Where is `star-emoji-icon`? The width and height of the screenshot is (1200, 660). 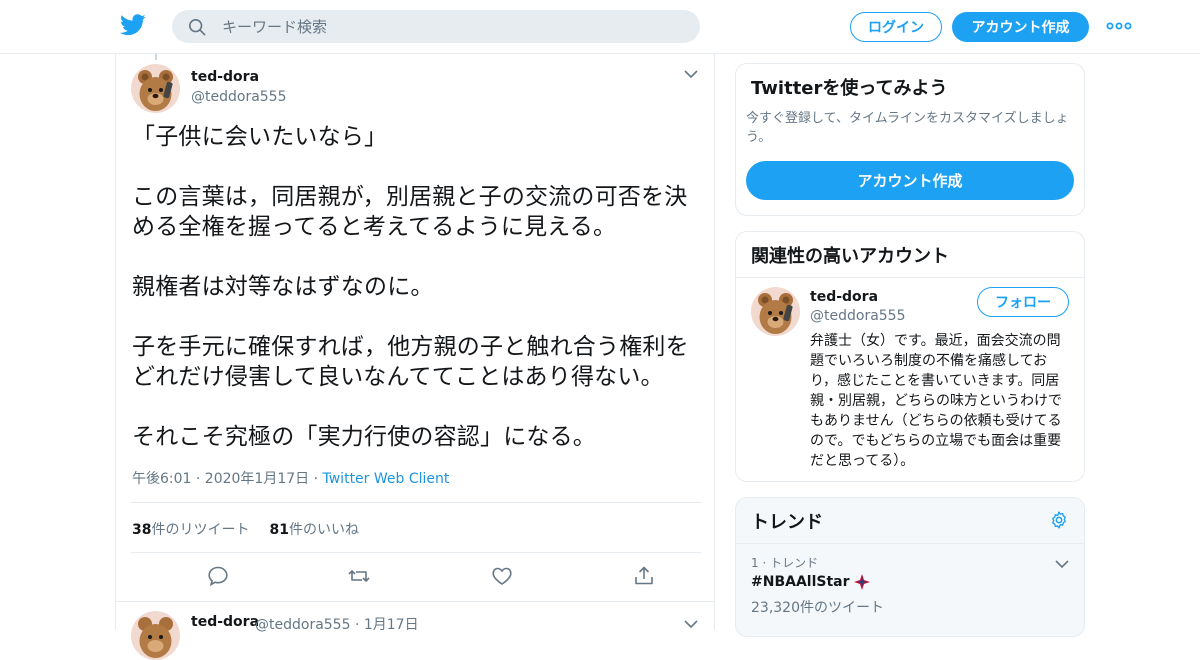
star-emoji-icon is located at coordinates (861, 582).